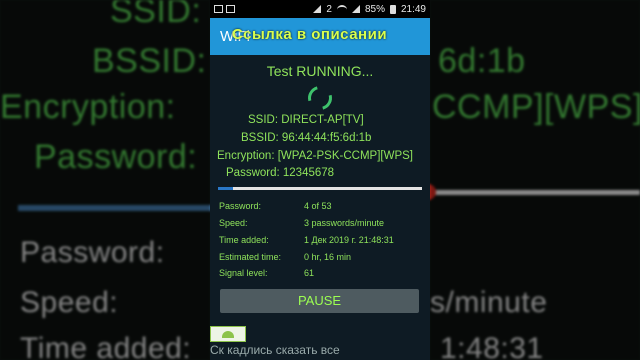  Describe the element at coordinates (233, 223) in the screenshot. I see `stat-label: Speed:` at that location.